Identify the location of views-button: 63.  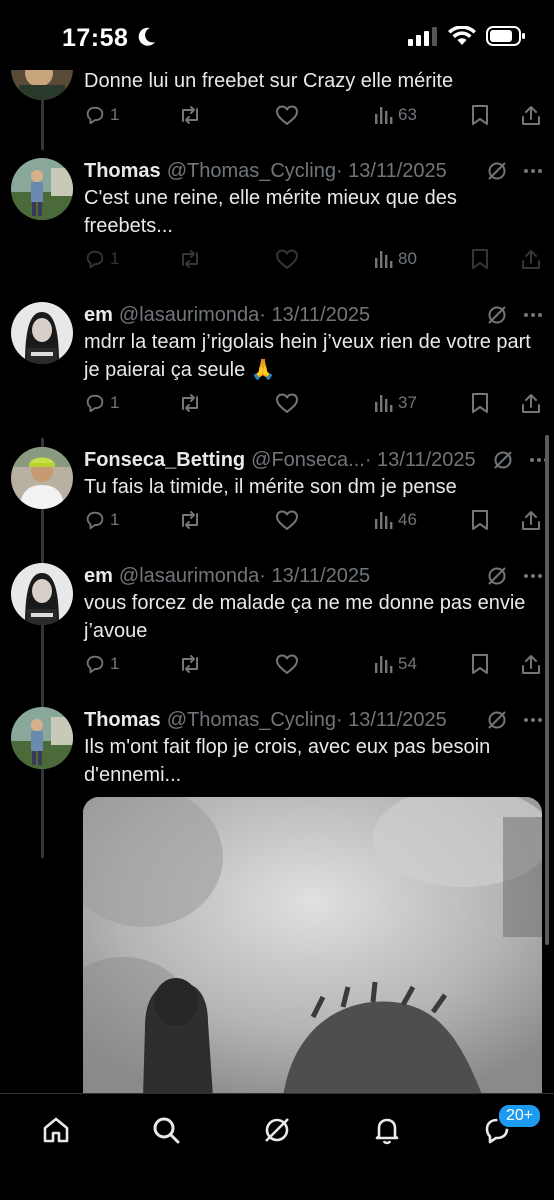
(395, 115).